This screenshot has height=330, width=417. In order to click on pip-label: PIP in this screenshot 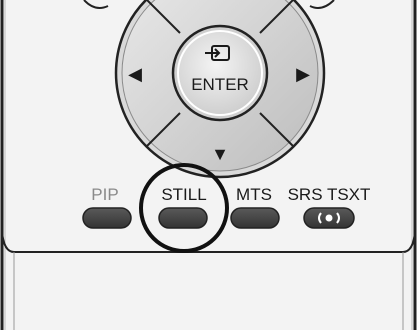, I will do `click(104, 194)`.